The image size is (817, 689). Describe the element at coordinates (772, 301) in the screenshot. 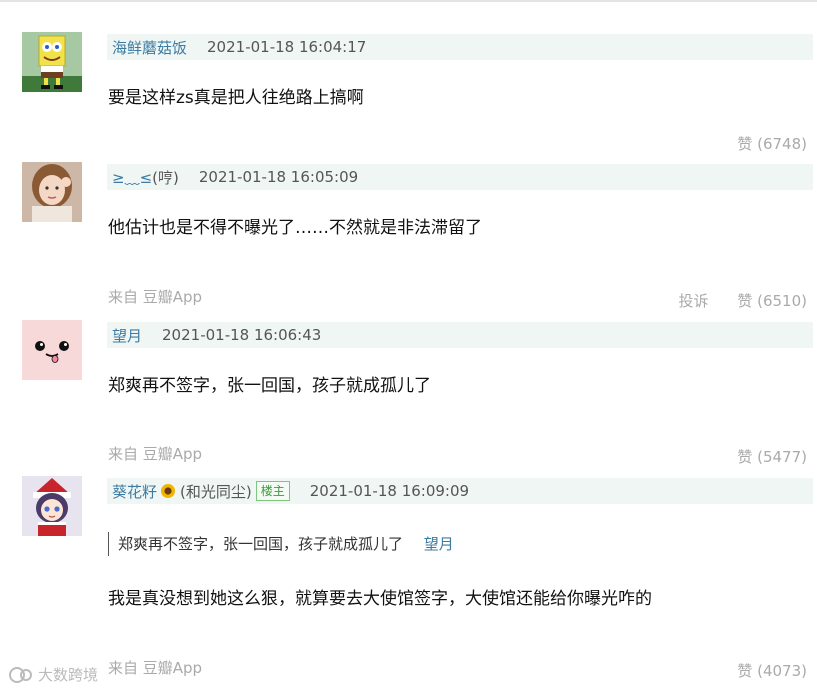

I see `like-button: 赞 (6510)` at that location.